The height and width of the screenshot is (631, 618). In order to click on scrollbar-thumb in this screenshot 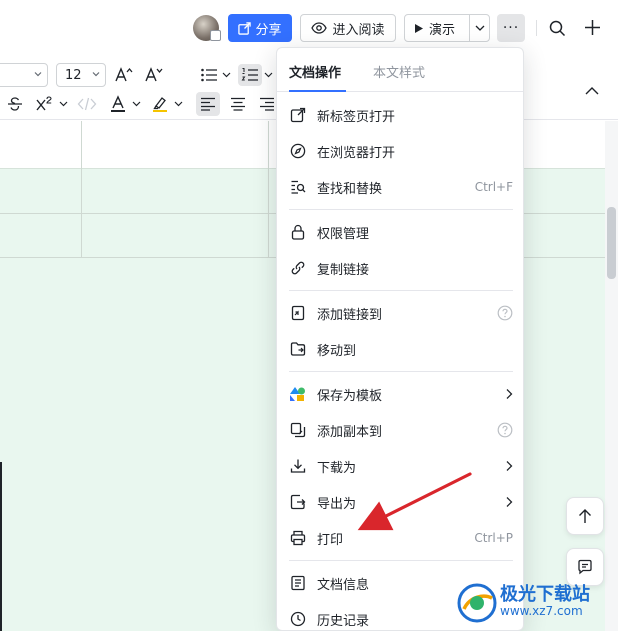, I will do `click(611, 243)`.